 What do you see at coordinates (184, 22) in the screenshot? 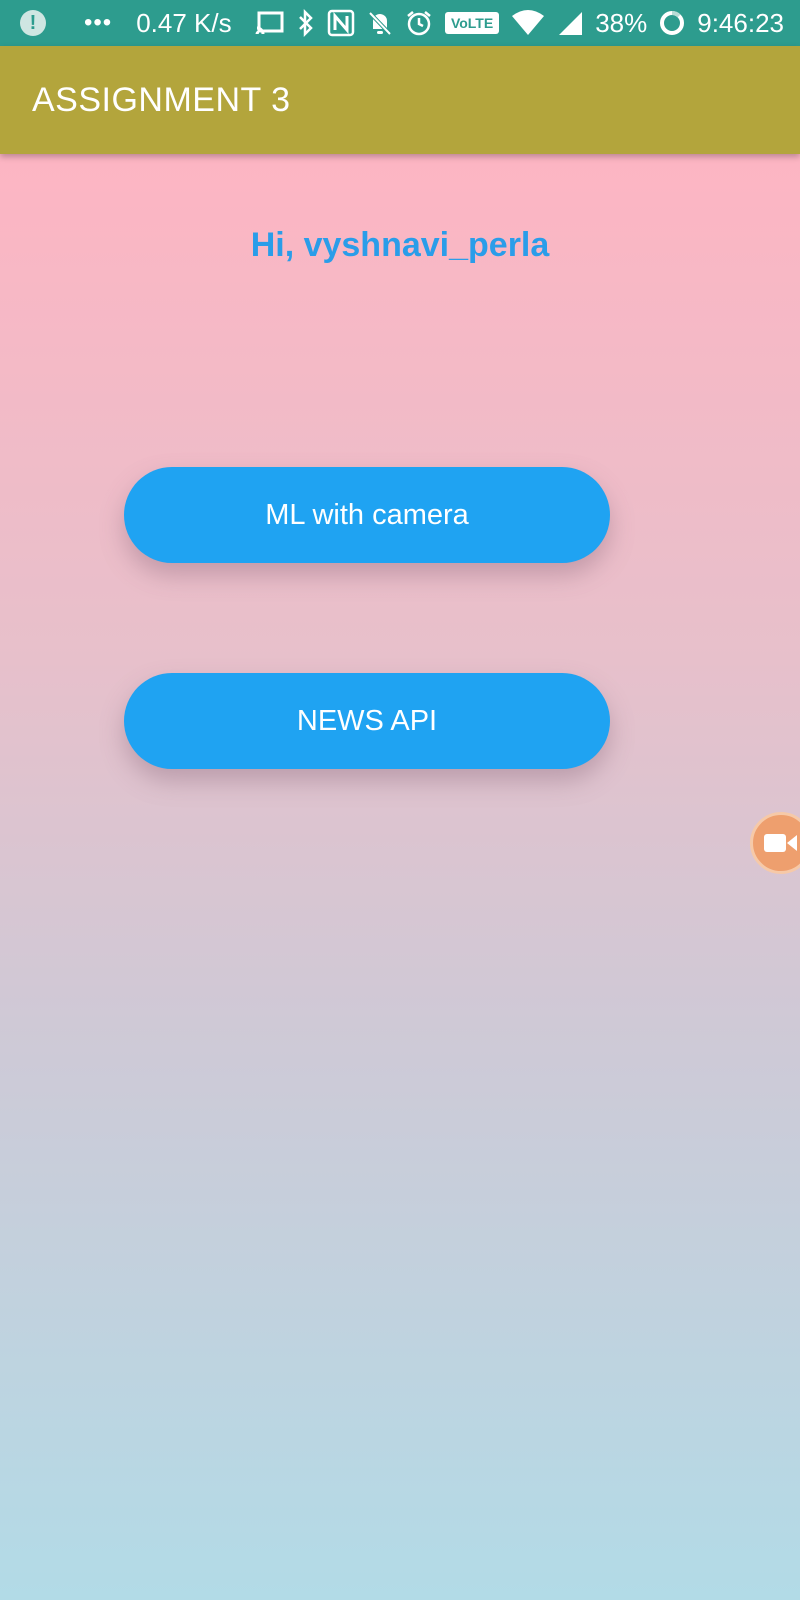
I see `network-speed: 0.47 K/s` at bounding box center [184, 22].